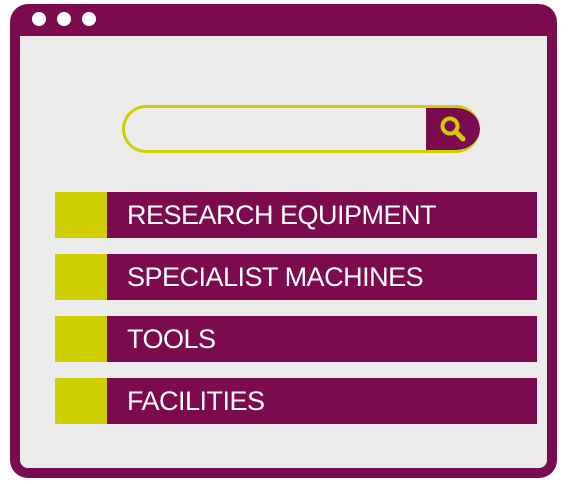  I want to click on menu-item-facilities: FACILITIES, so click(296, 401).